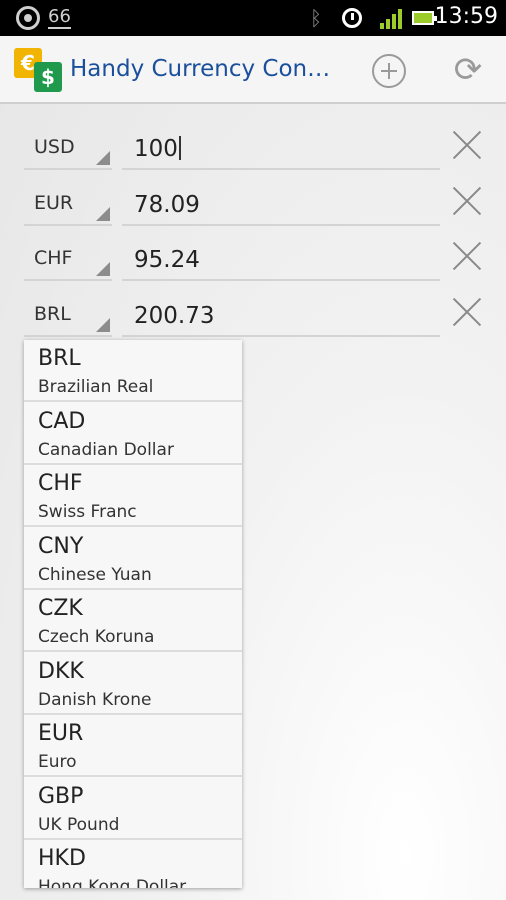 This screenshot has width=506, height=900. What do you see at coordinates (133, 559) in the screenshot?
I see `dropdown-item: CNY Chinese Yuan` at bounding box center [133, 559].